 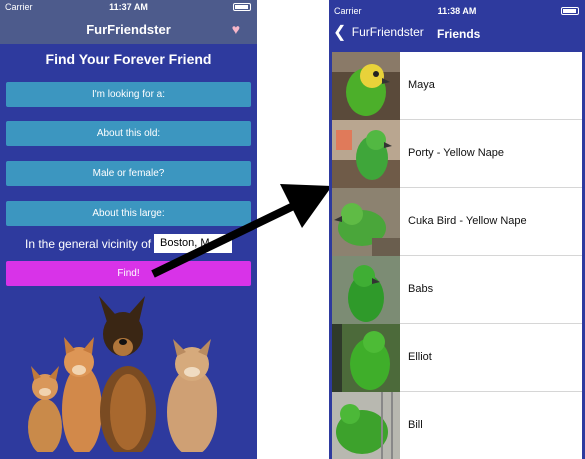 I want to click on list-item: Elliot, so click(x=457, y=358).